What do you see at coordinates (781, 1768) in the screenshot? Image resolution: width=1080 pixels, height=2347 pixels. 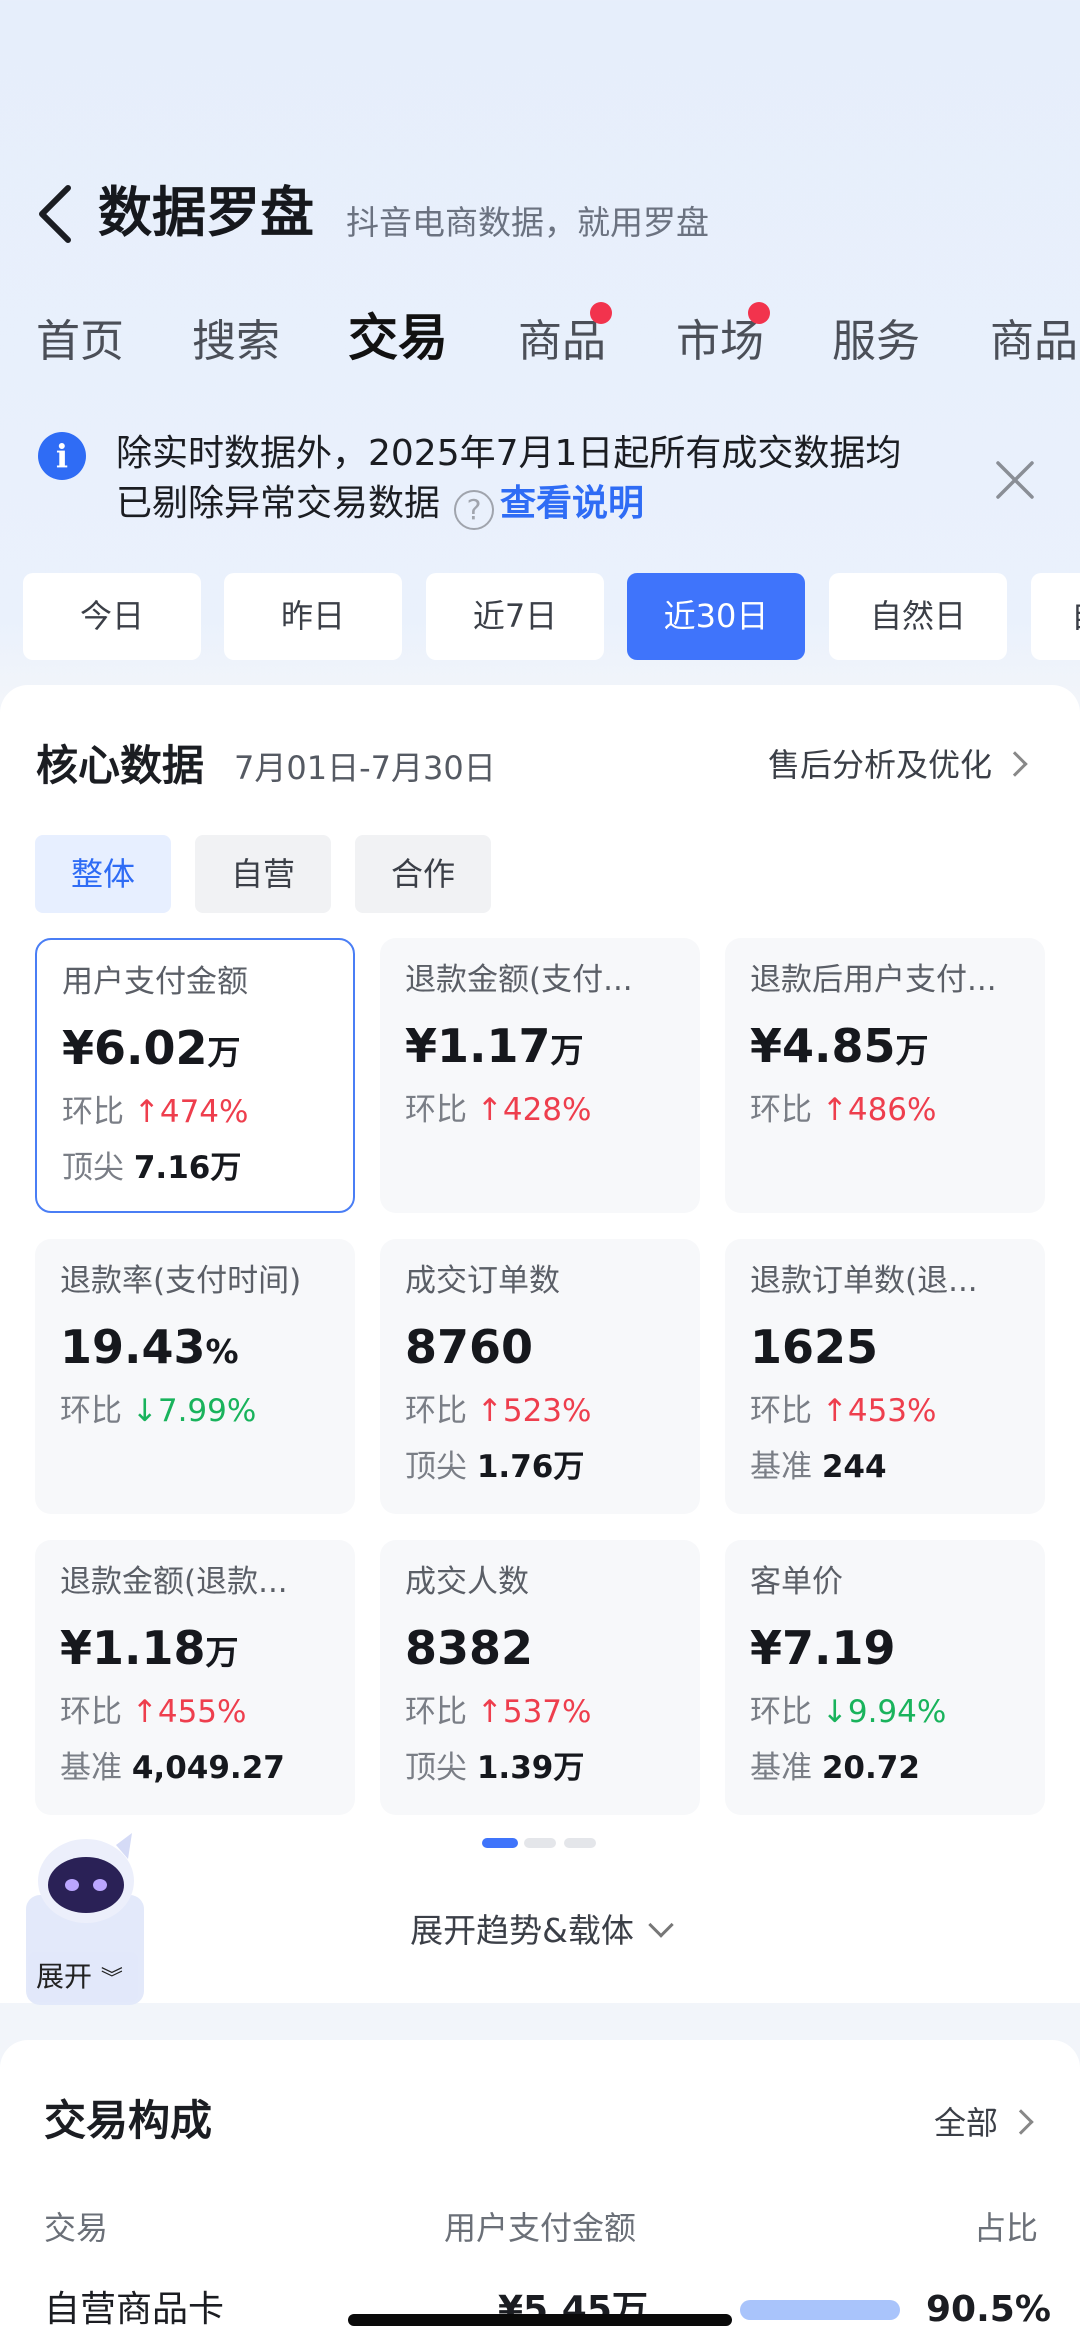 I see `benchmark-label: 基准` at bounding box center [781, 1768].